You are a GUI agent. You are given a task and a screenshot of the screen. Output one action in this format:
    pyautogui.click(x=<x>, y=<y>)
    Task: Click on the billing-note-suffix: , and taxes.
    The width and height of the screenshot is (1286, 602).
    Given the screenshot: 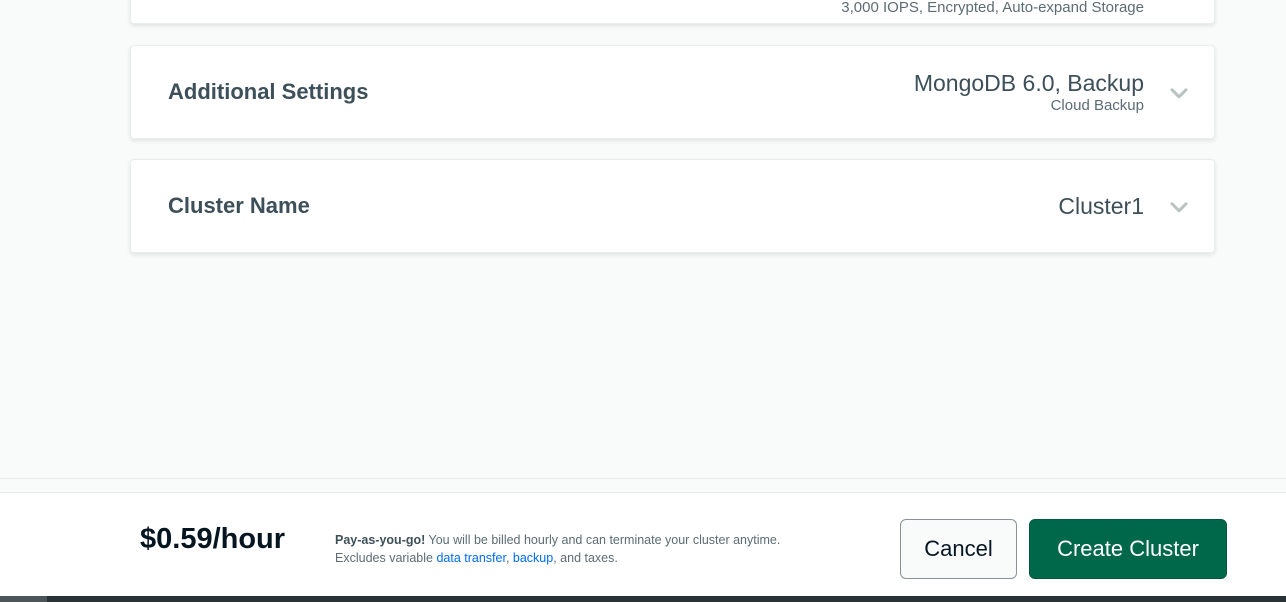 What is the action you would take?
    pyautogui.click(x=585, y=558)
    